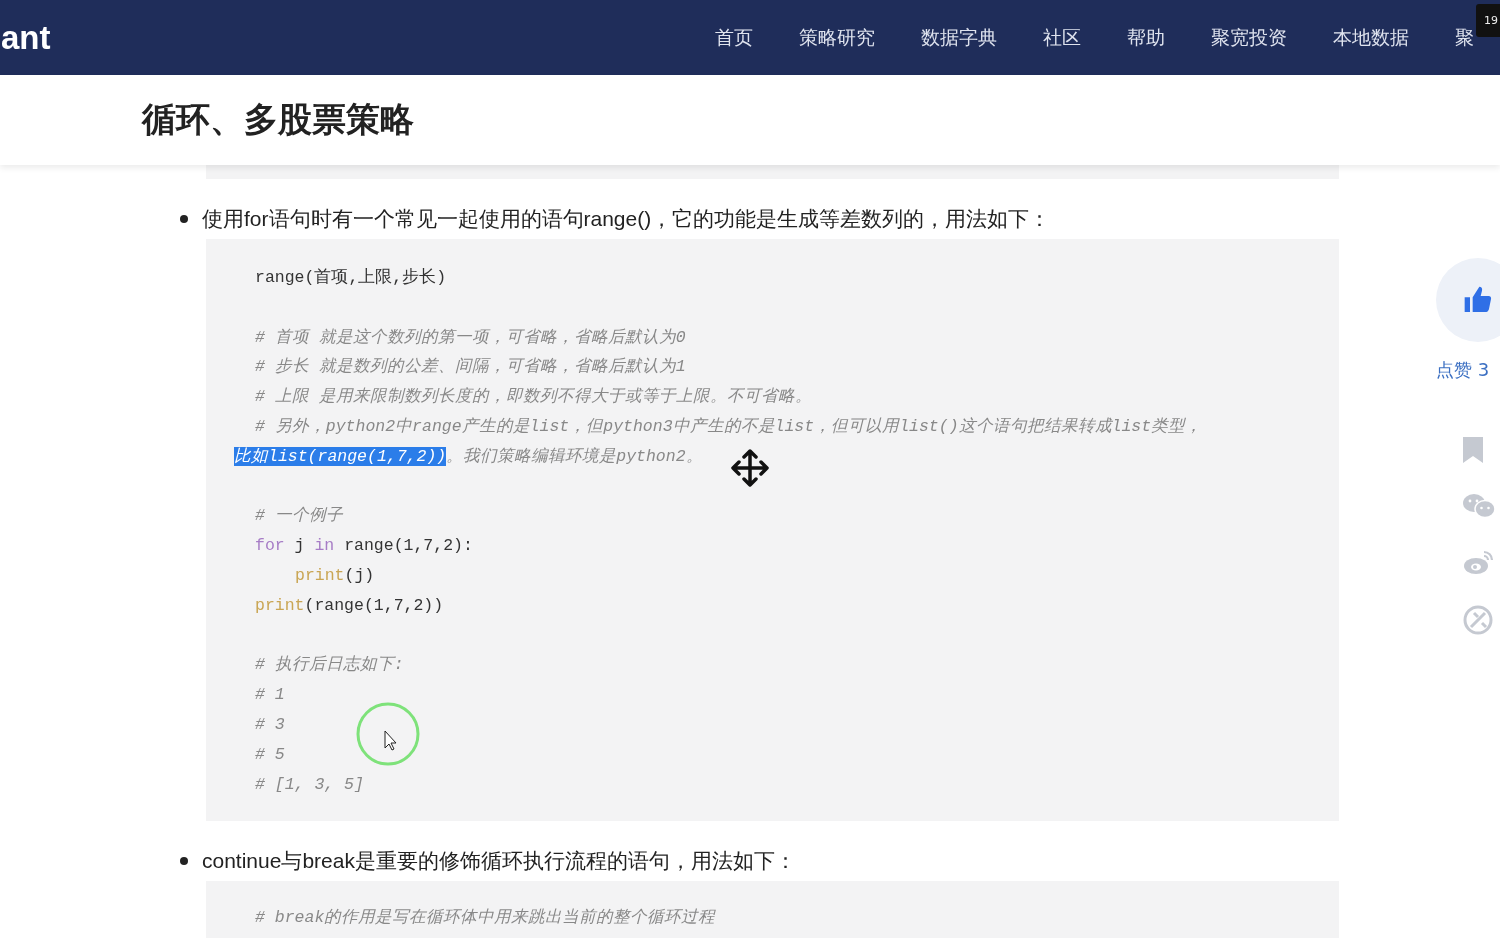 The height and width of the screenshot is (938, 1500). What do you see at coordinates (270, 754) in the screenshot?
I see `code-comment: # 5` at bounding box center [270, 754].